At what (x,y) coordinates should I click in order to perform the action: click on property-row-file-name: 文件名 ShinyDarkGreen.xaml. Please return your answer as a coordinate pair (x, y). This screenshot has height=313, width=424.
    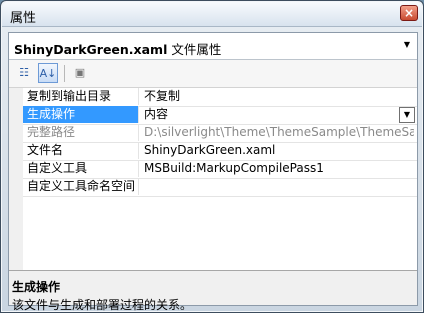
    Looking at the image, I should click on (220, 151).